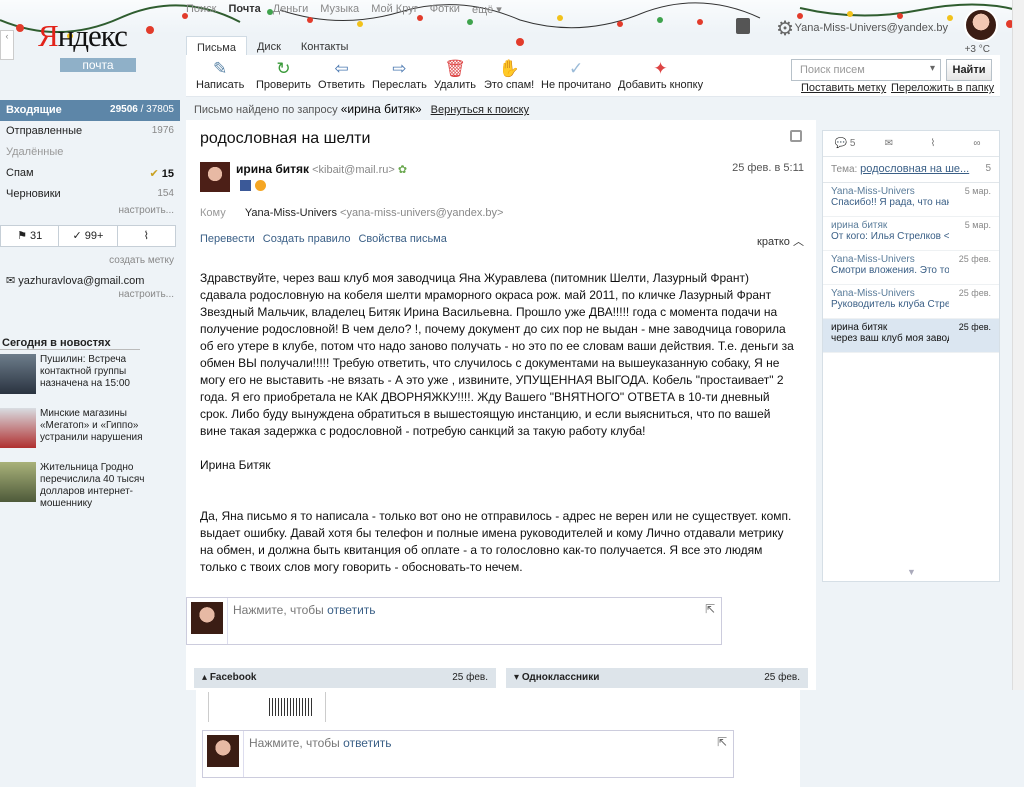 This screenshot has height=787, width=1024. I want to click on reply-avatar, so click(223, 751).